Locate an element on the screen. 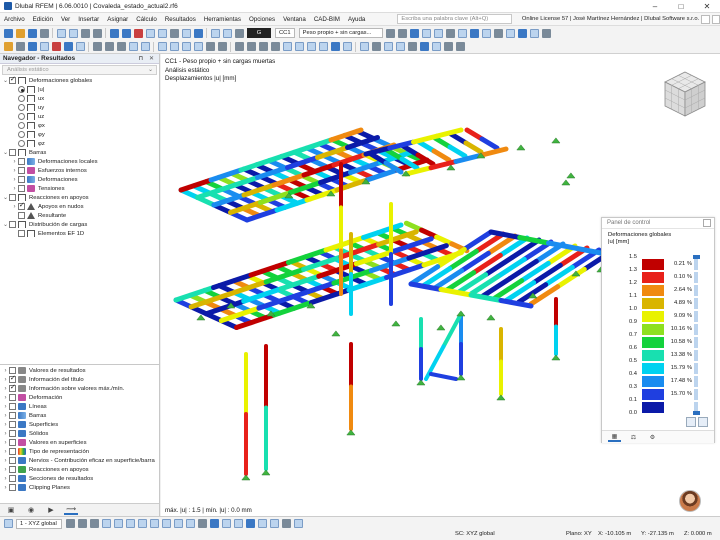  next-case-icon is located at coordinates (403, 33).